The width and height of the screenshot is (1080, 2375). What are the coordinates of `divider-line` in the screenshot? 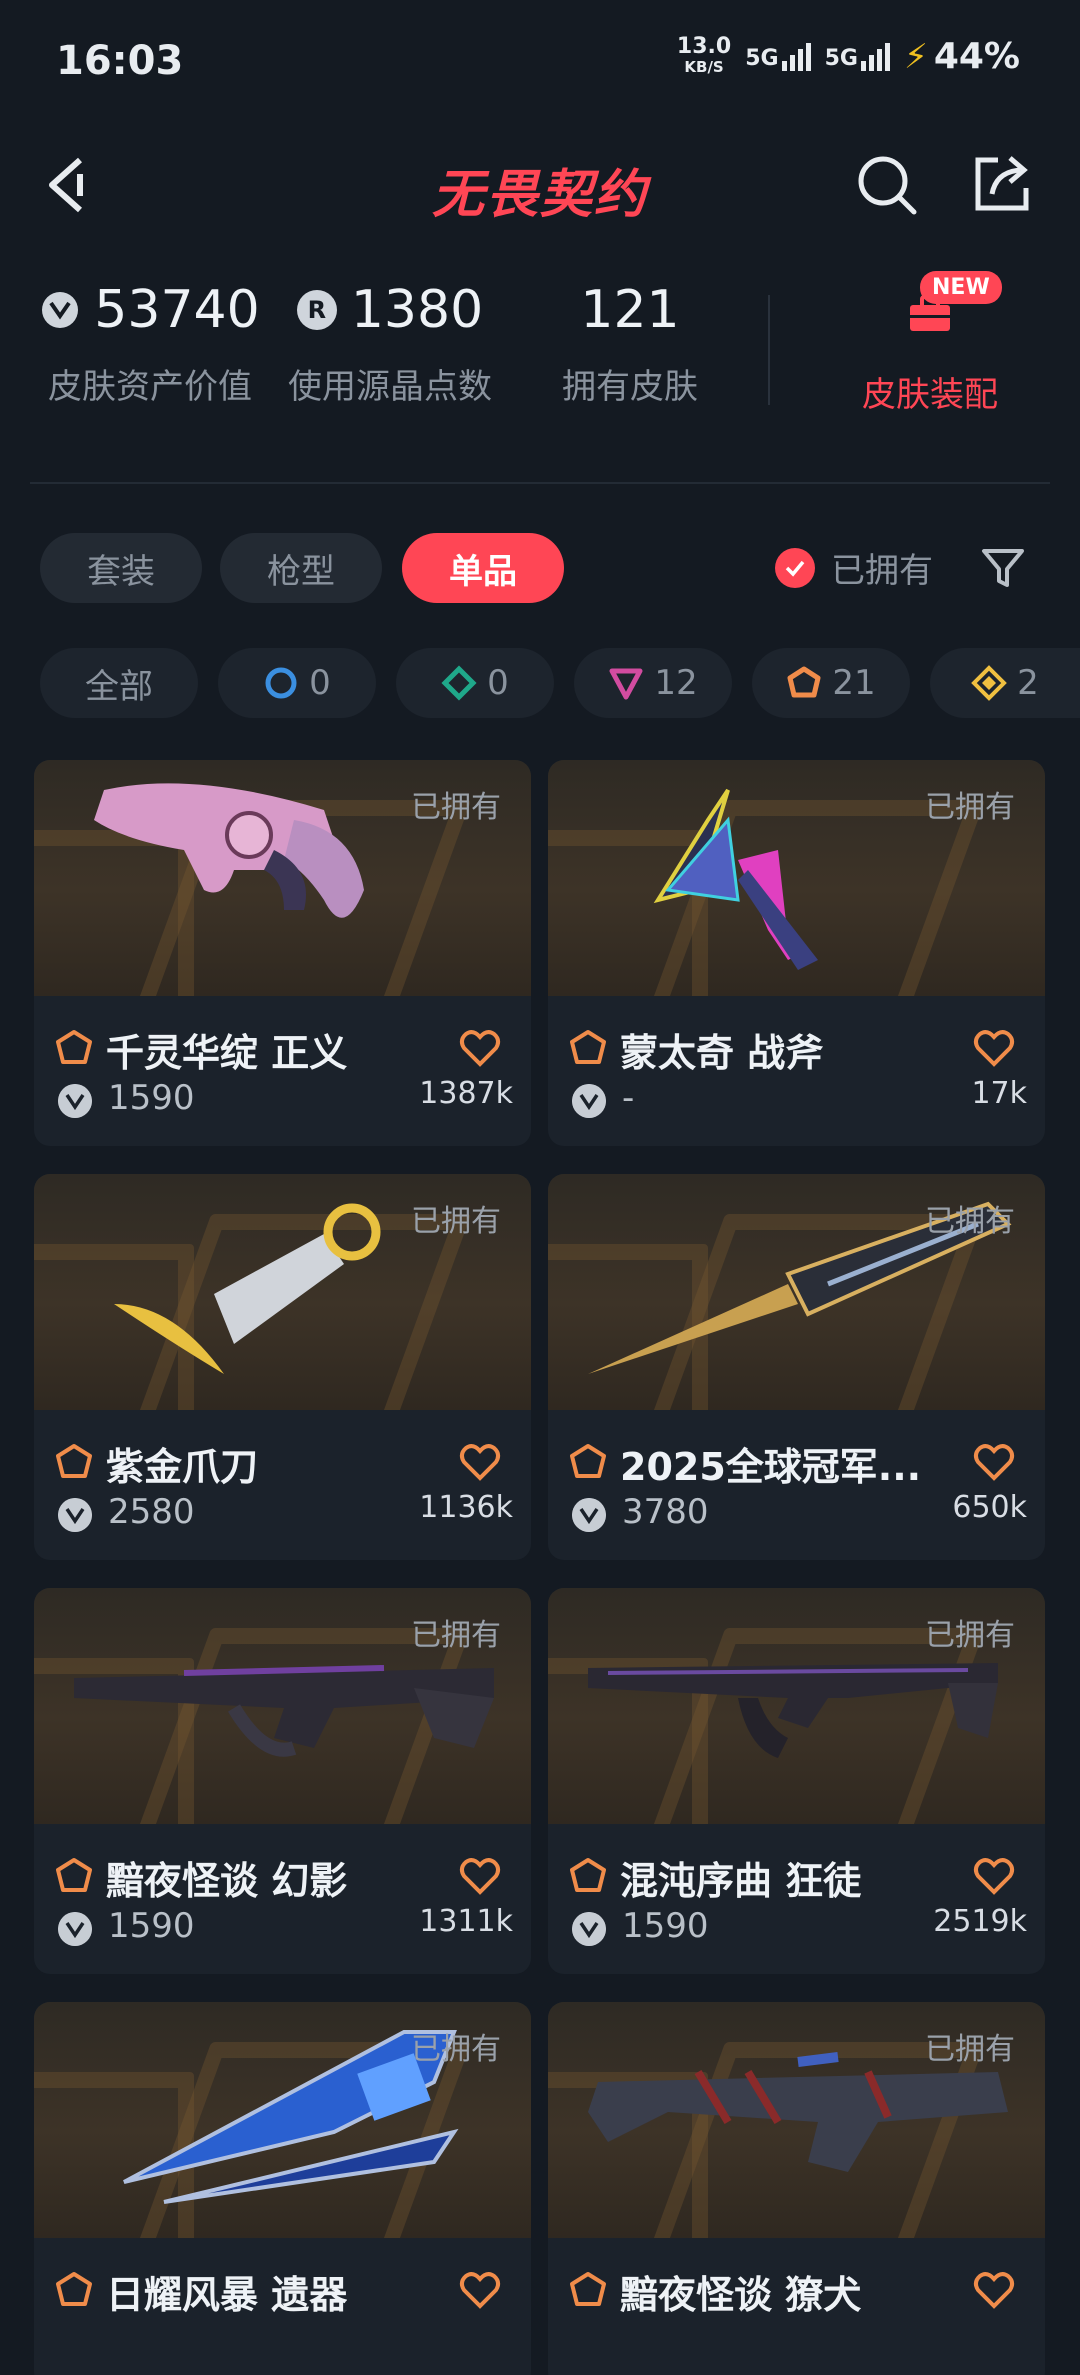 It's located at (540, 483).